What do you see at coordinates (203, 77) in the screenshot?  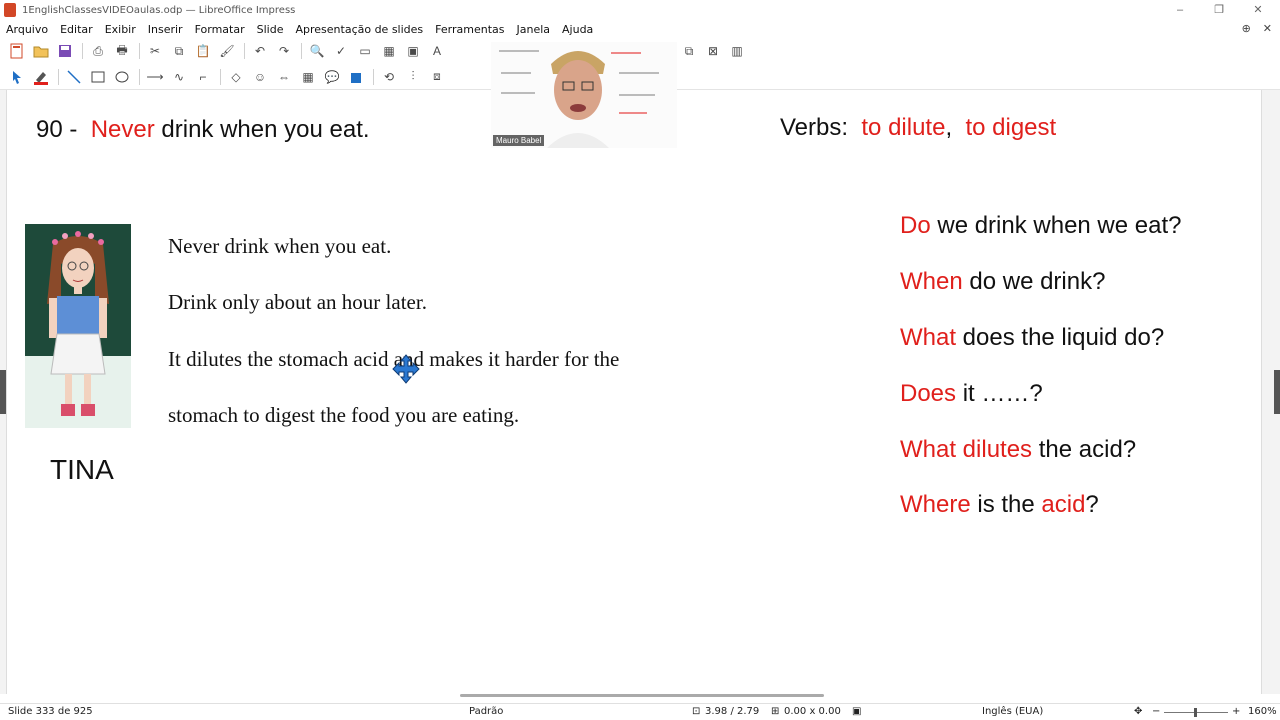 I see `connector-icon: ⌐` at bounding box center [203, 77].